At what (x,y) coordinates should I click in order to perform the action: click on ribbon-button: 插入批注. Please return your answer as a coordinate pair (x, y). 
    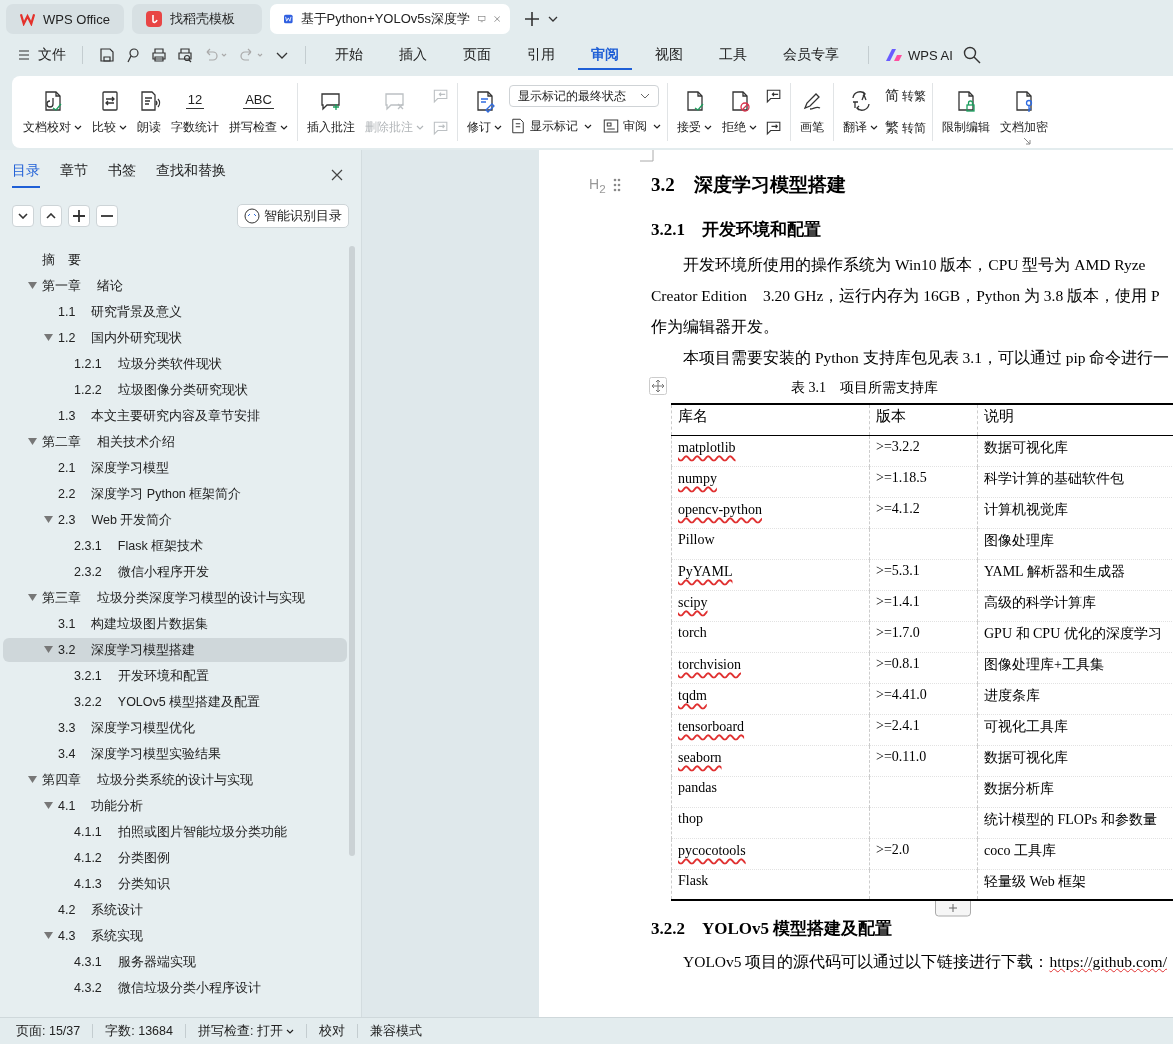
    Looking at the image, I should click on (331, 112).